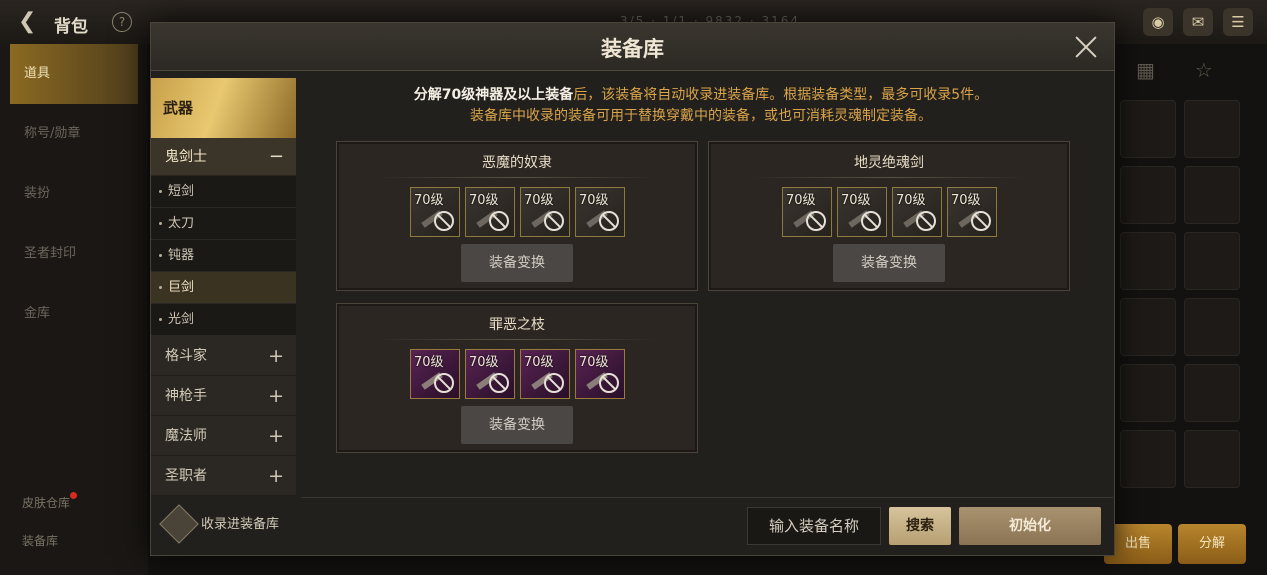 This screenshot has height=575, width=1267. Describe the element at coordinates (223, 192) in the screenshot. I see `weapon-item-short-sword: 短剑` at that location.